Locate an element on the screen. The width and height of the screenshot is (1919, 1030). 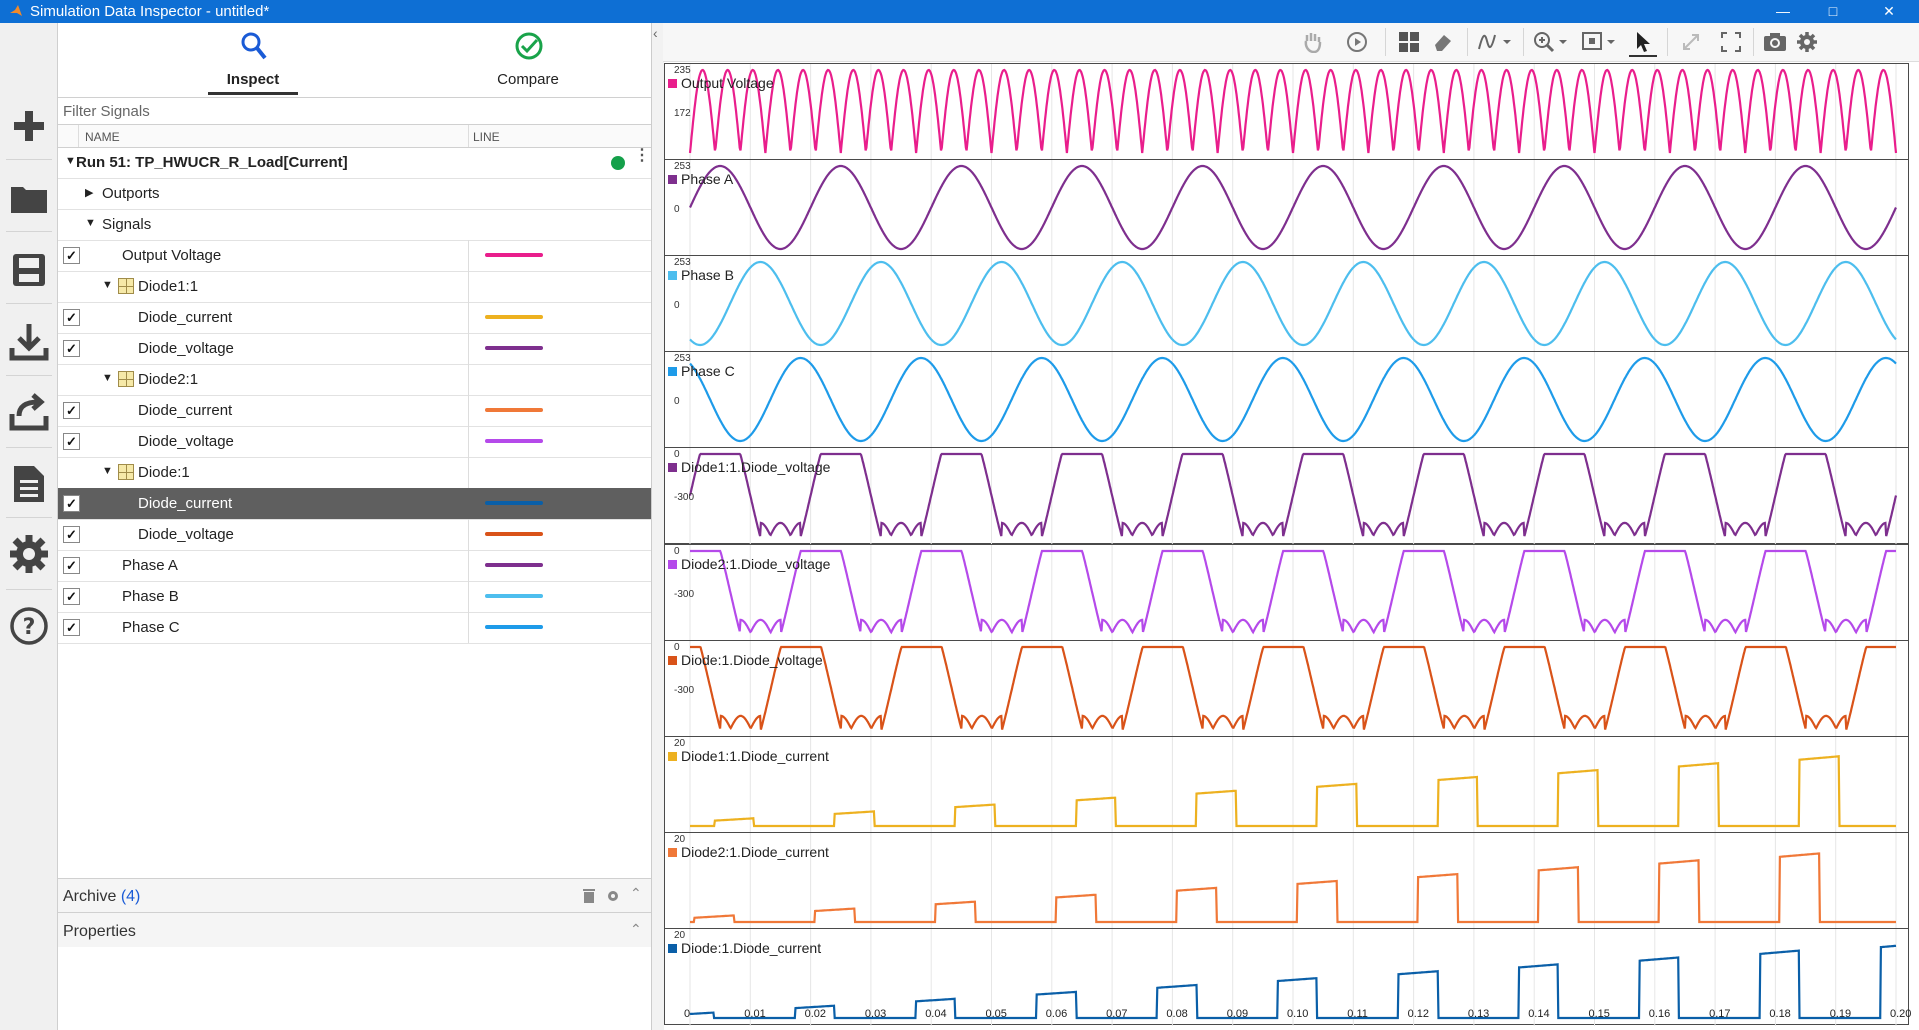
properties-section: Properties ⌃ is located at coordinates (354, 929).